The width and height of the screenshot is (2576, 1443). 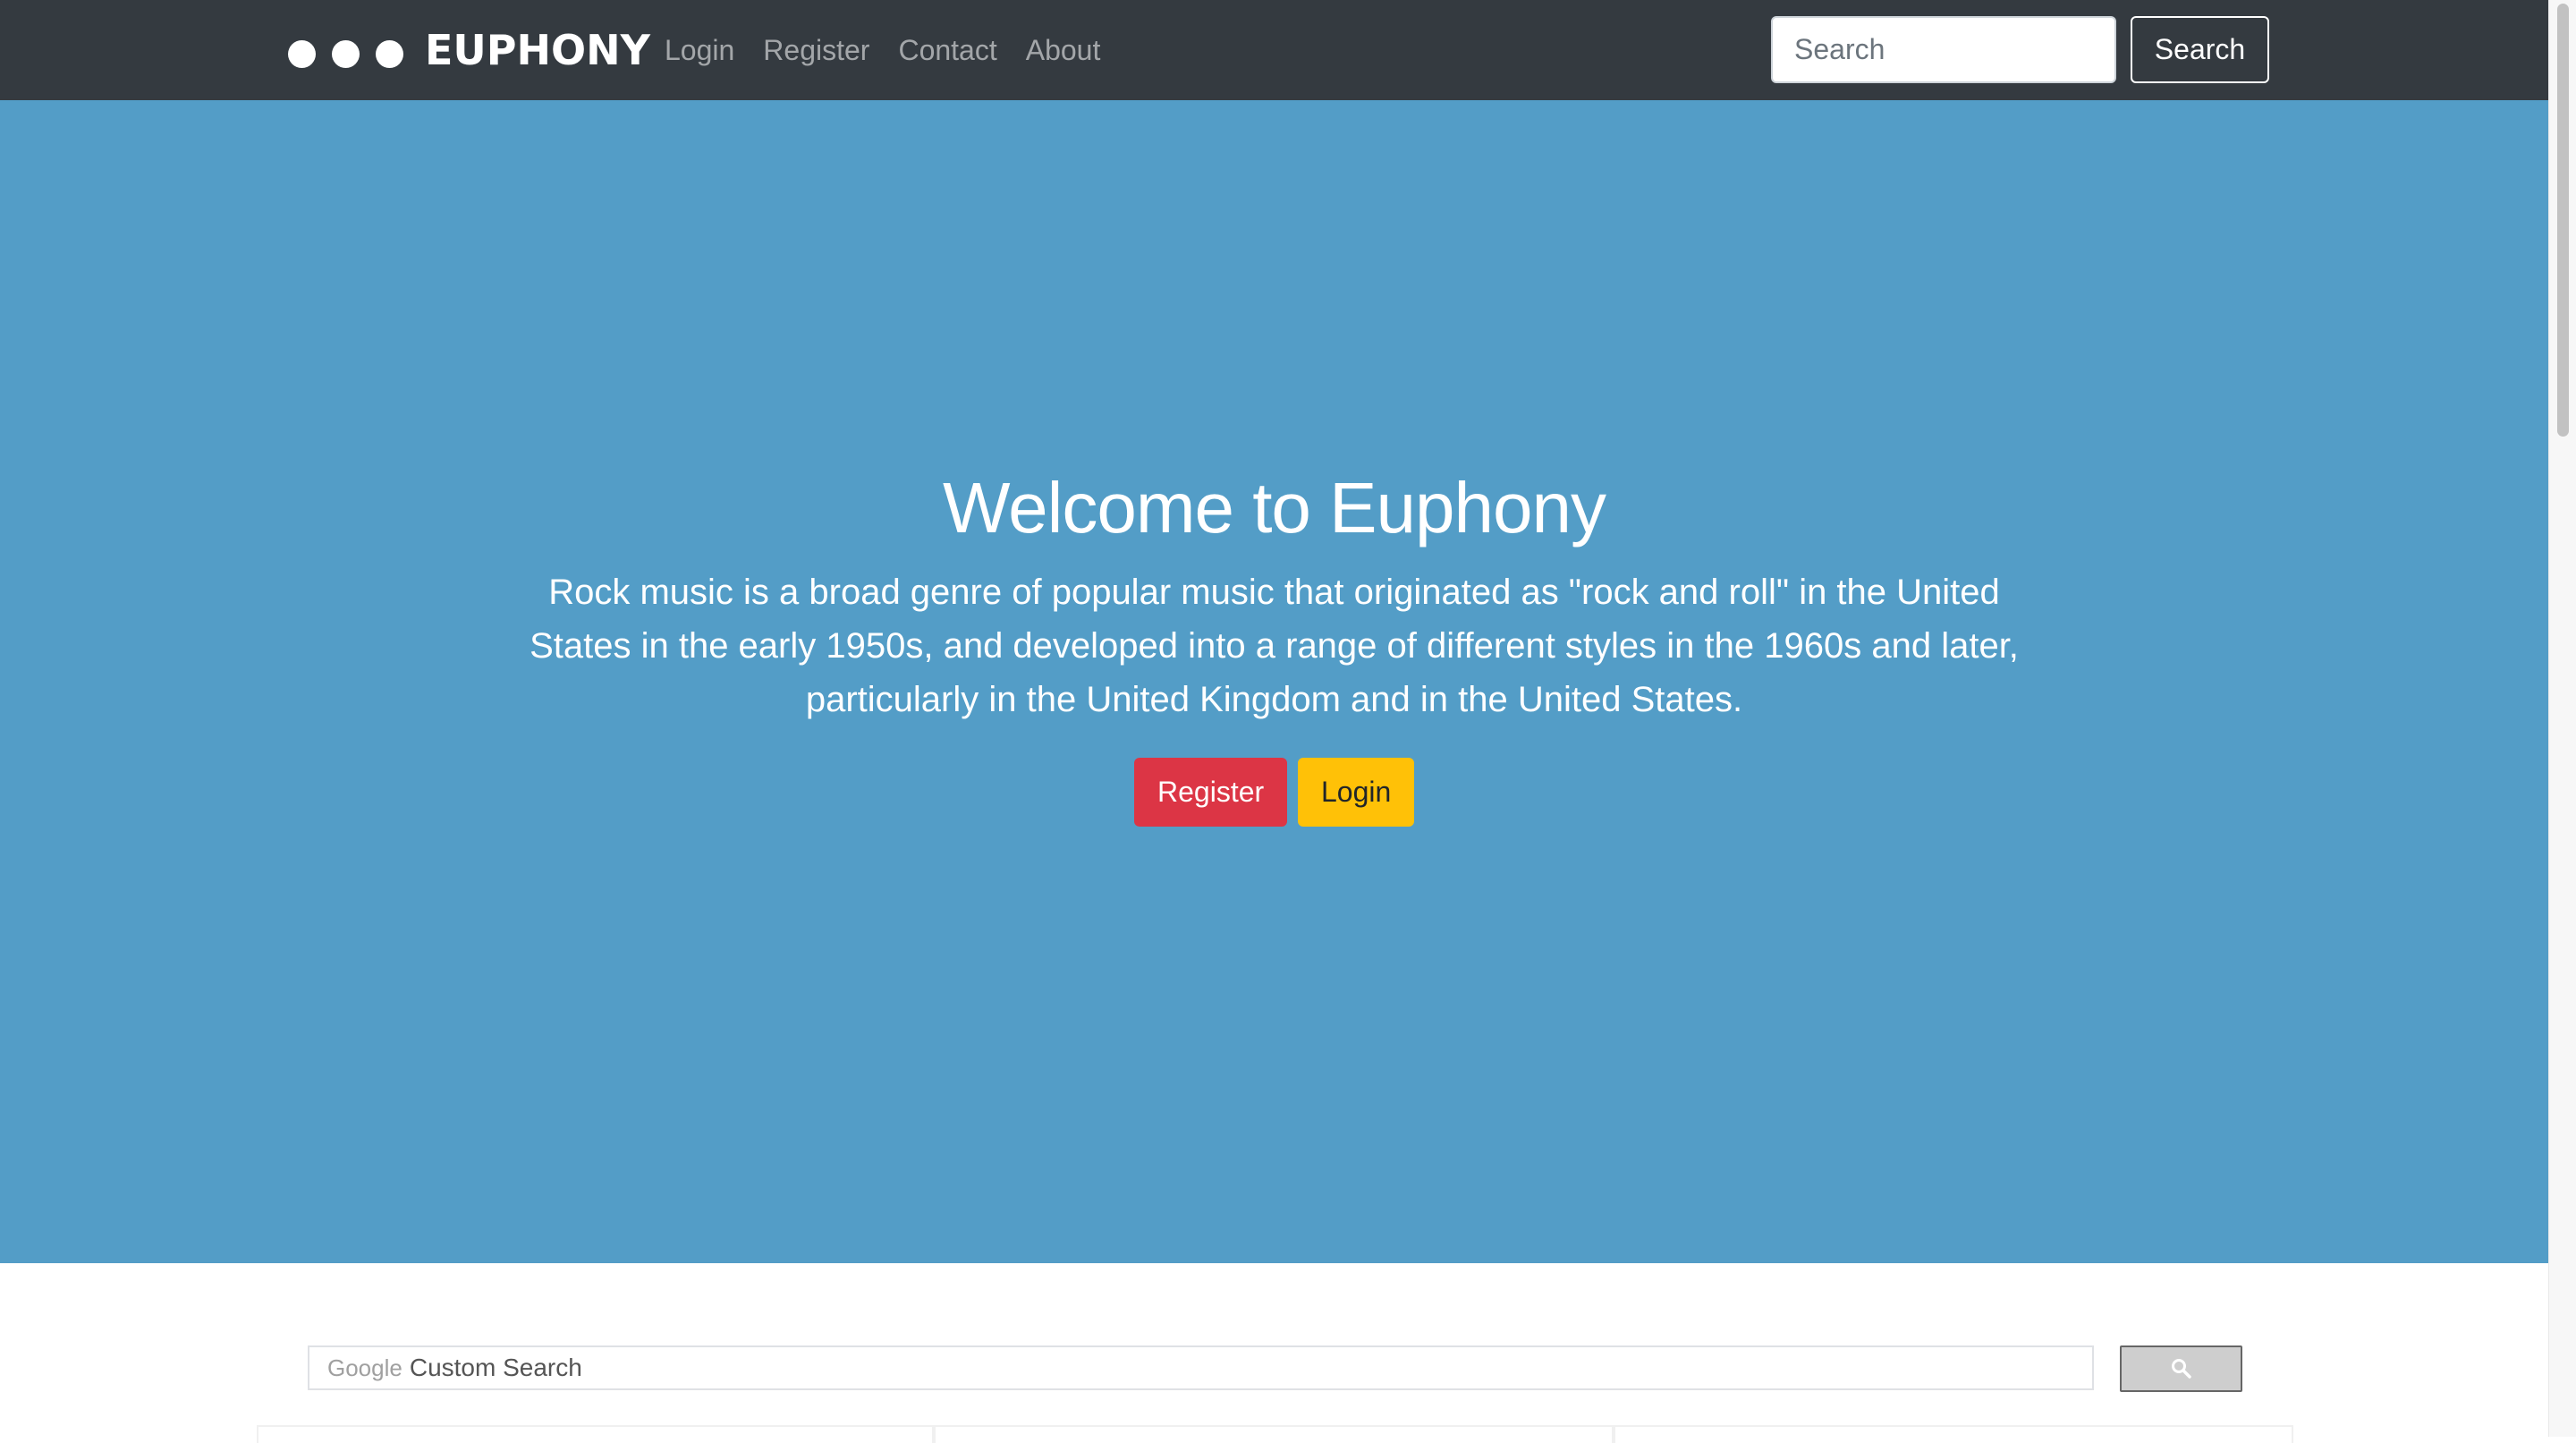 I want to click on custom-search-button, so click(x=2181, y=1369).